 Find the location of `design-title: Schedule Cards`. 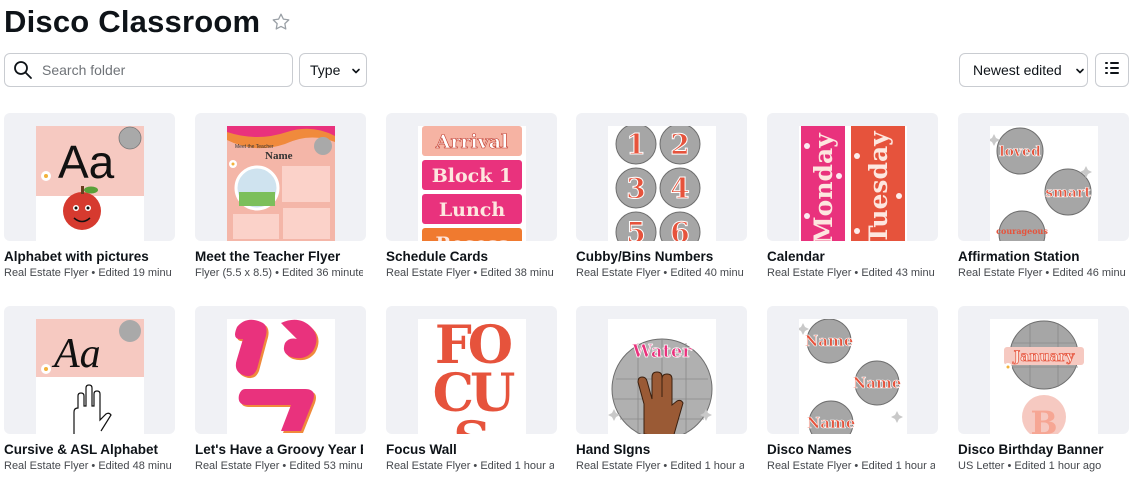

design-title: Schedule Cards is located at coordinates (470, 256).